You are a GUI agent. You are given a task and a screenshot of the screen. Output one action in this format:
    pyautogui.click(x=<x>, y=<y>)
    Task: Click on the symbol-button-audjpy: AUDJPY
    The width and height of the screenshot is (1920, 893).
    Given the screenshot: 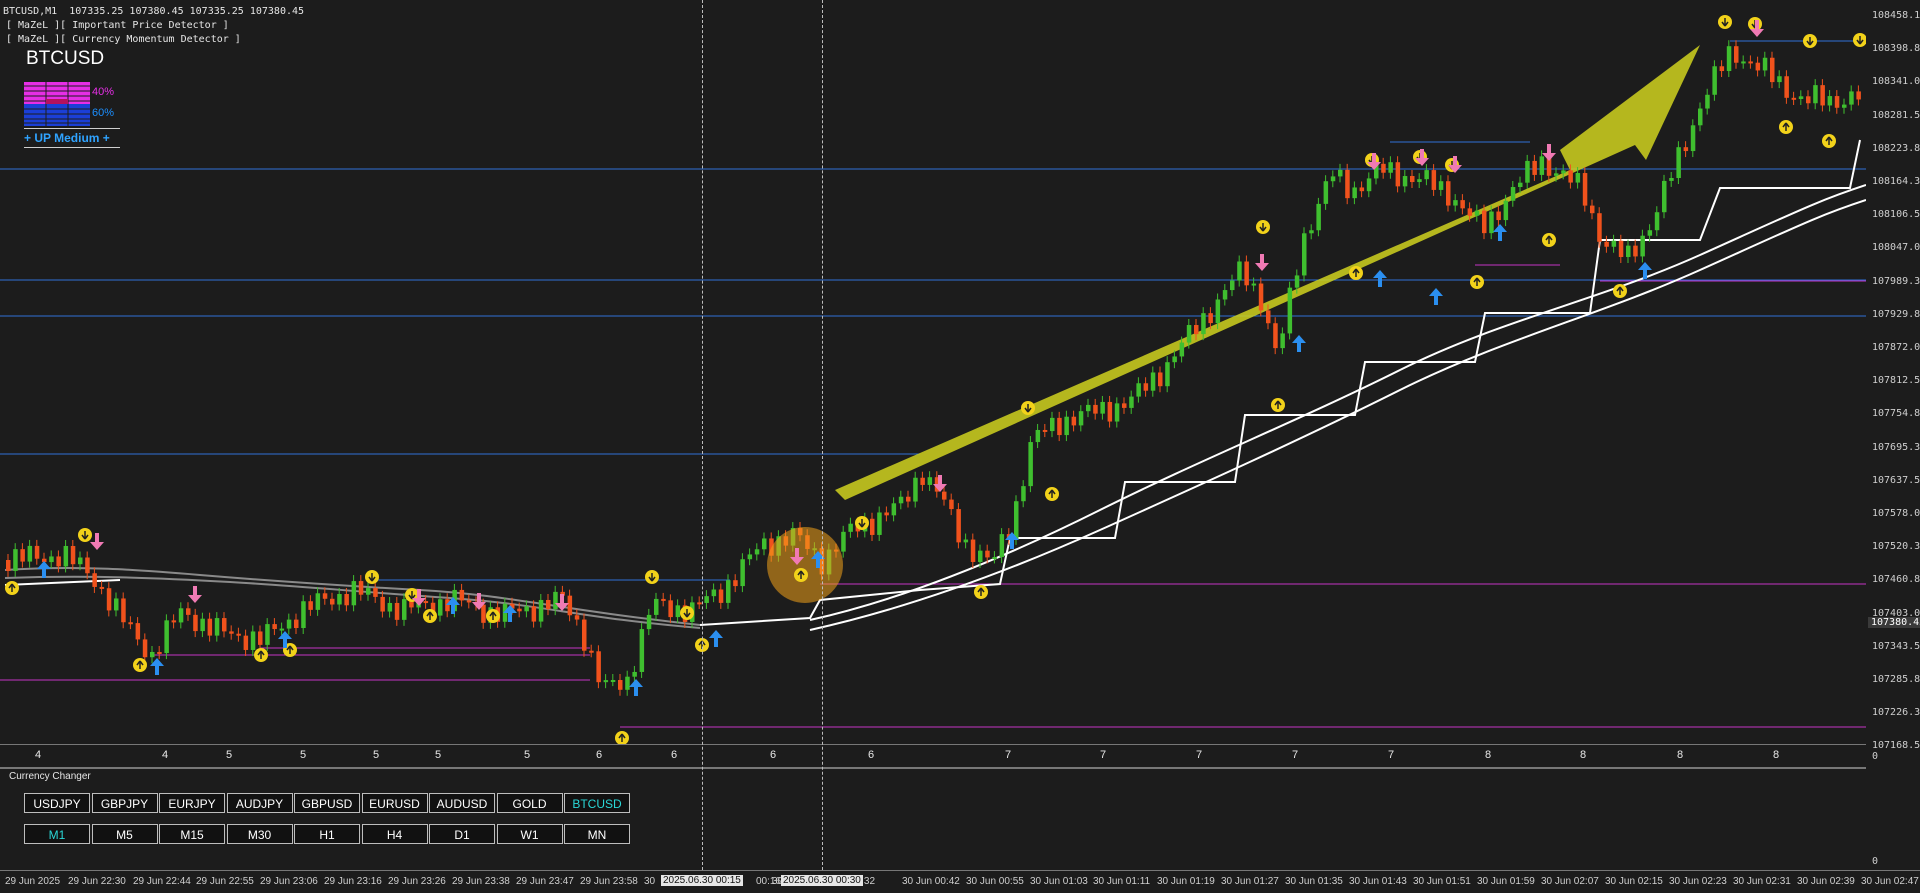 What is the action you would take?
    pyautogui.click(x=259, y=803)
    